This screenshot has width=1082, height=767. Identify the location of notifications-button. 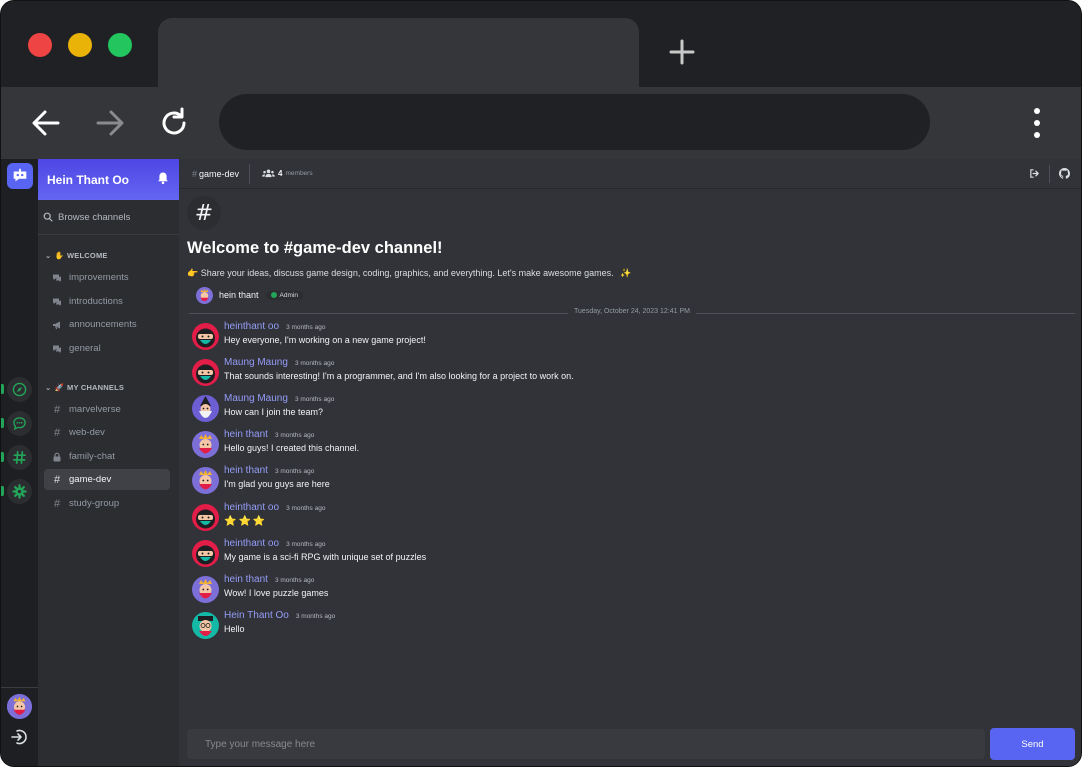
(163, 178).